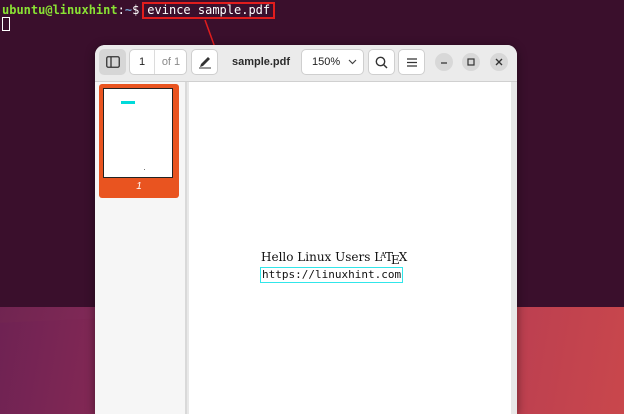  I want to click on page-total-label: of 1, so click(171, 62).